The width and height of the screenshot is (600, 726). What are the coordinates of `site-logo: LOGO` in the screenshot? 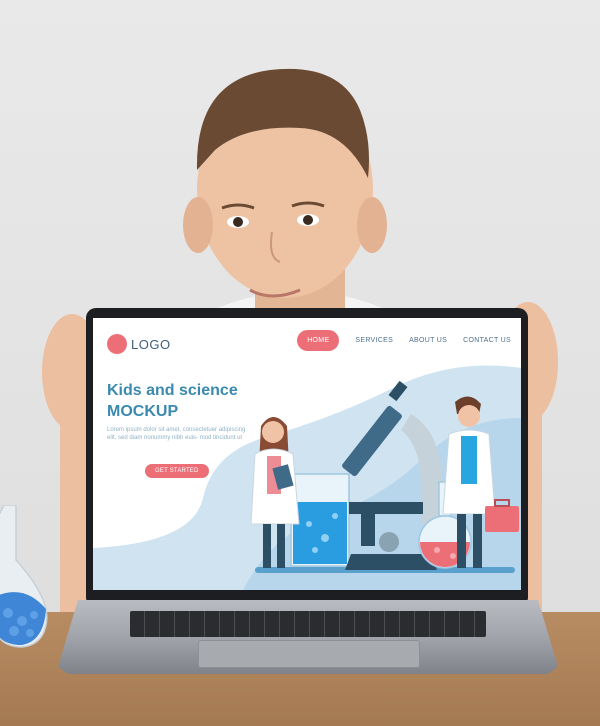 It's located at (139, 344).